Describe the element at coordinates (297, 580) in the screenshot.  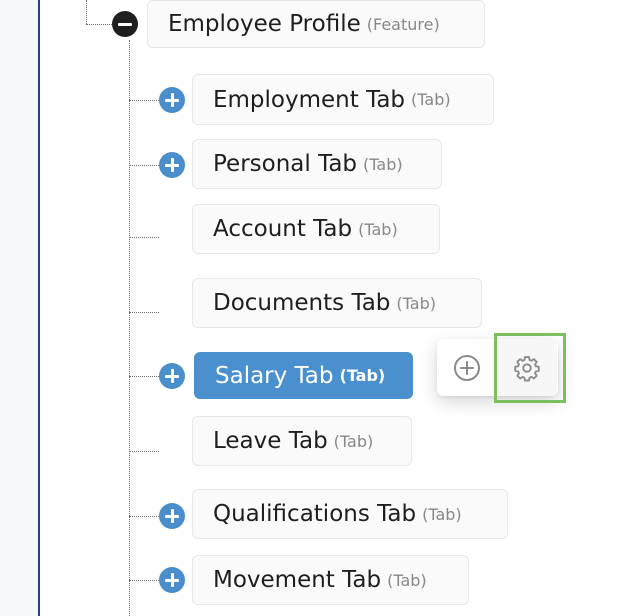
I see `node-title: Movement Tab` at that location.